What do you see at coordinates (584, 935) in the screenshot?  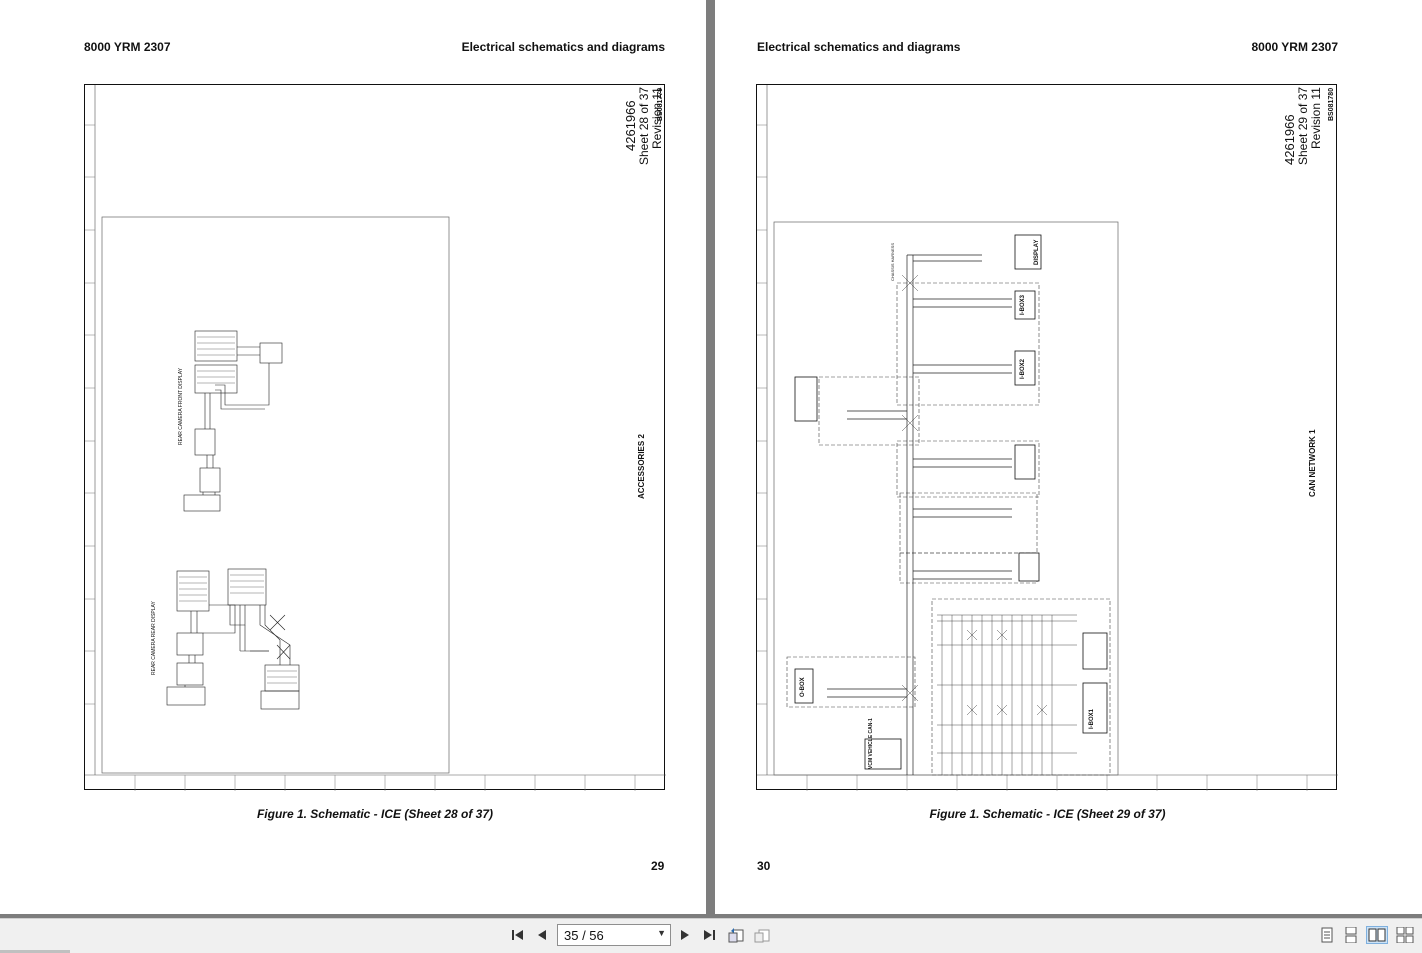 I see `page-indicator: 35 / 56` at bounding box center [584, 935].